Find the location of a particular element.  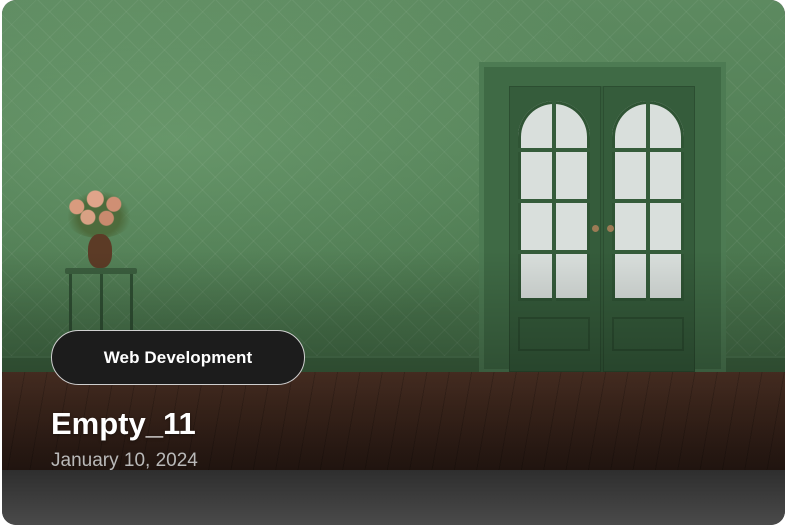

category-tag-button: Web Development is located at coordinates (178, 357).